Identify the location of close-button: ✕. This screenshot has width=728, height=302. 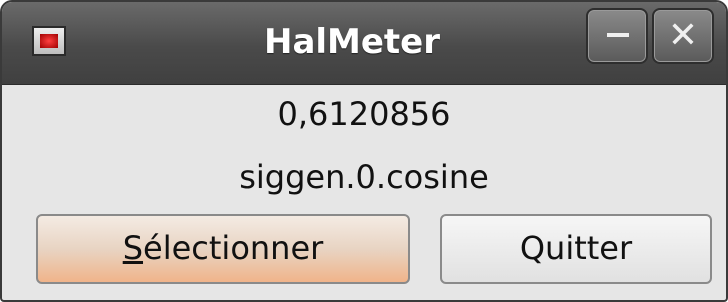
(683, 36).